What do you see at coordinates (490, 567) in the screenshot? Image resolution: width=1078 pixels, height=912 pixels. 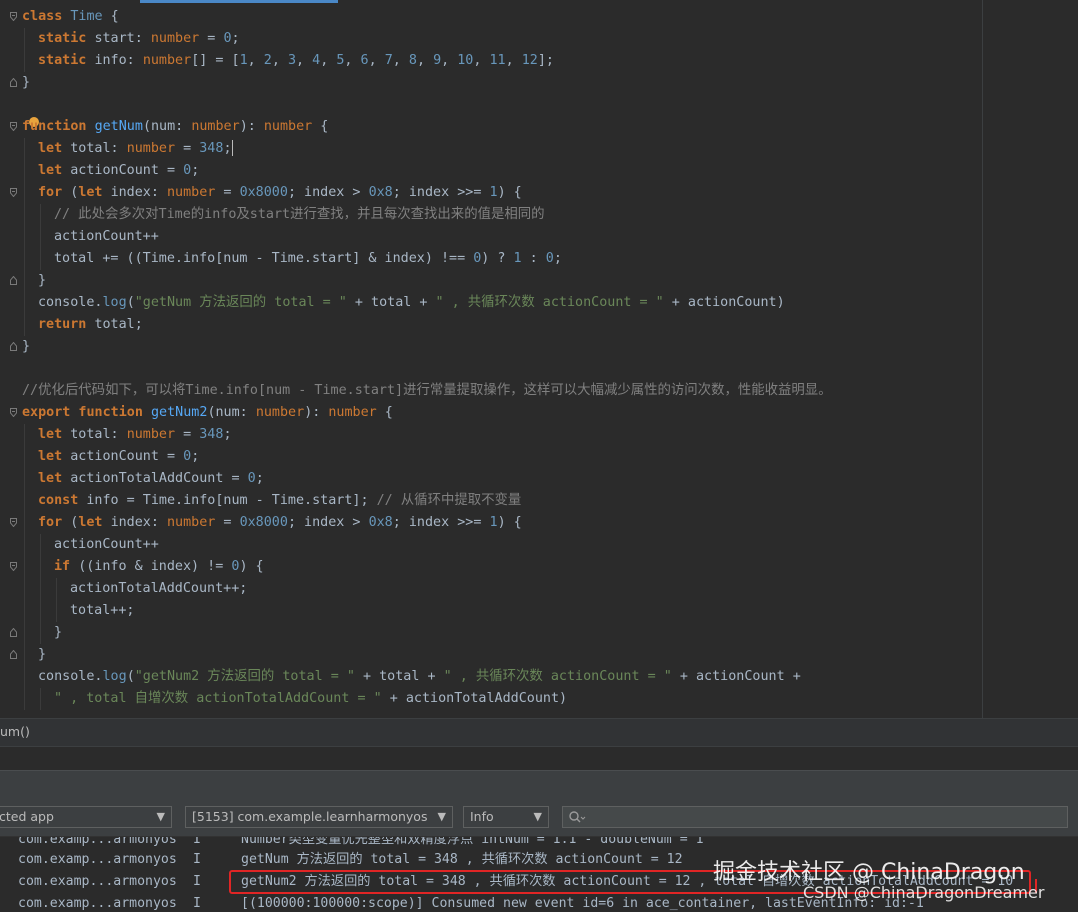 I see `code-line: if ((info & index) != 0) {` at bounding box center [490, 567].